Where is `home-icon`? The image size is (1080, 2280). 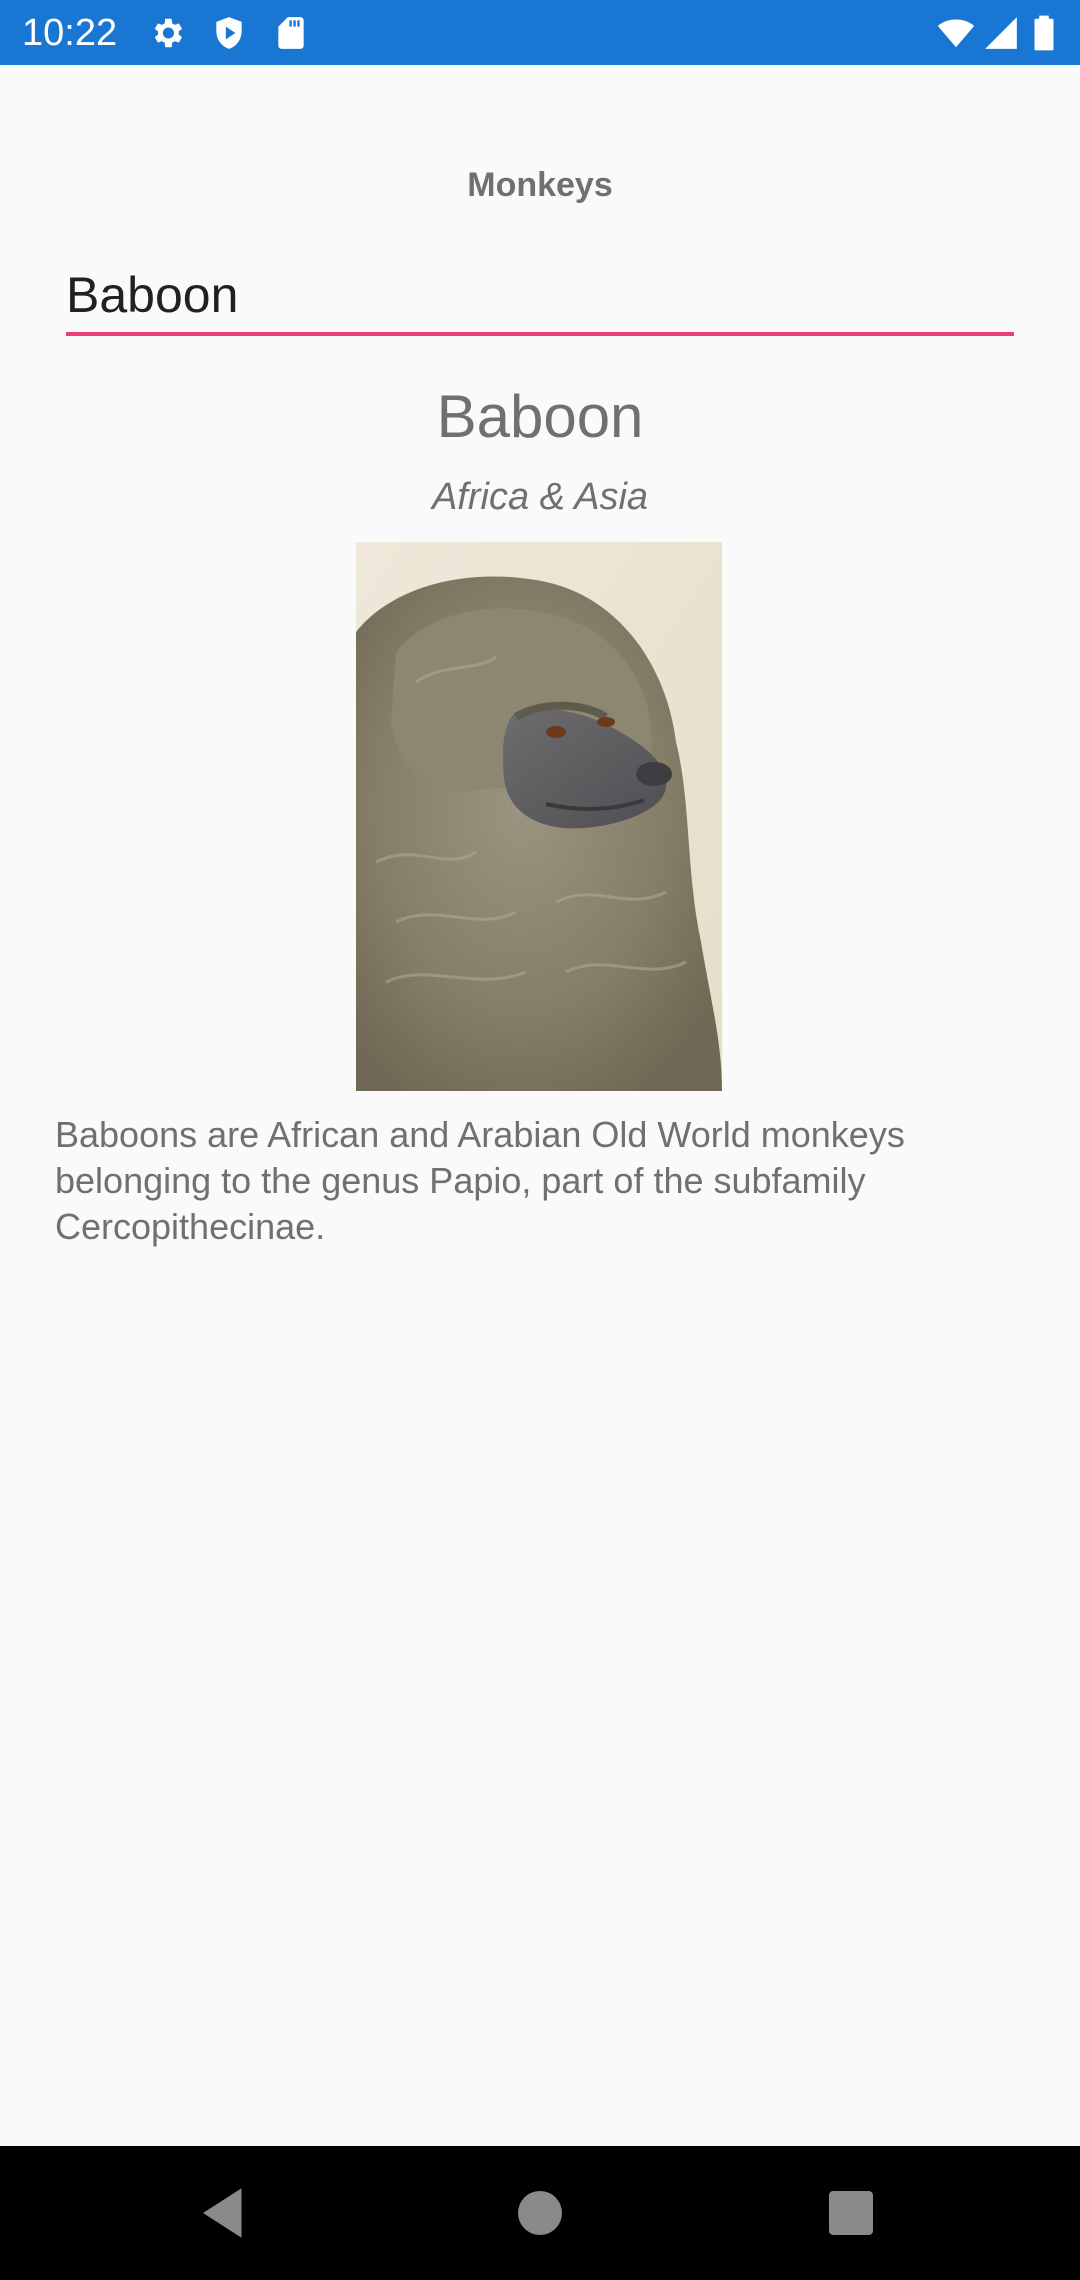
home-icon is located at coordinates (540, 2213).